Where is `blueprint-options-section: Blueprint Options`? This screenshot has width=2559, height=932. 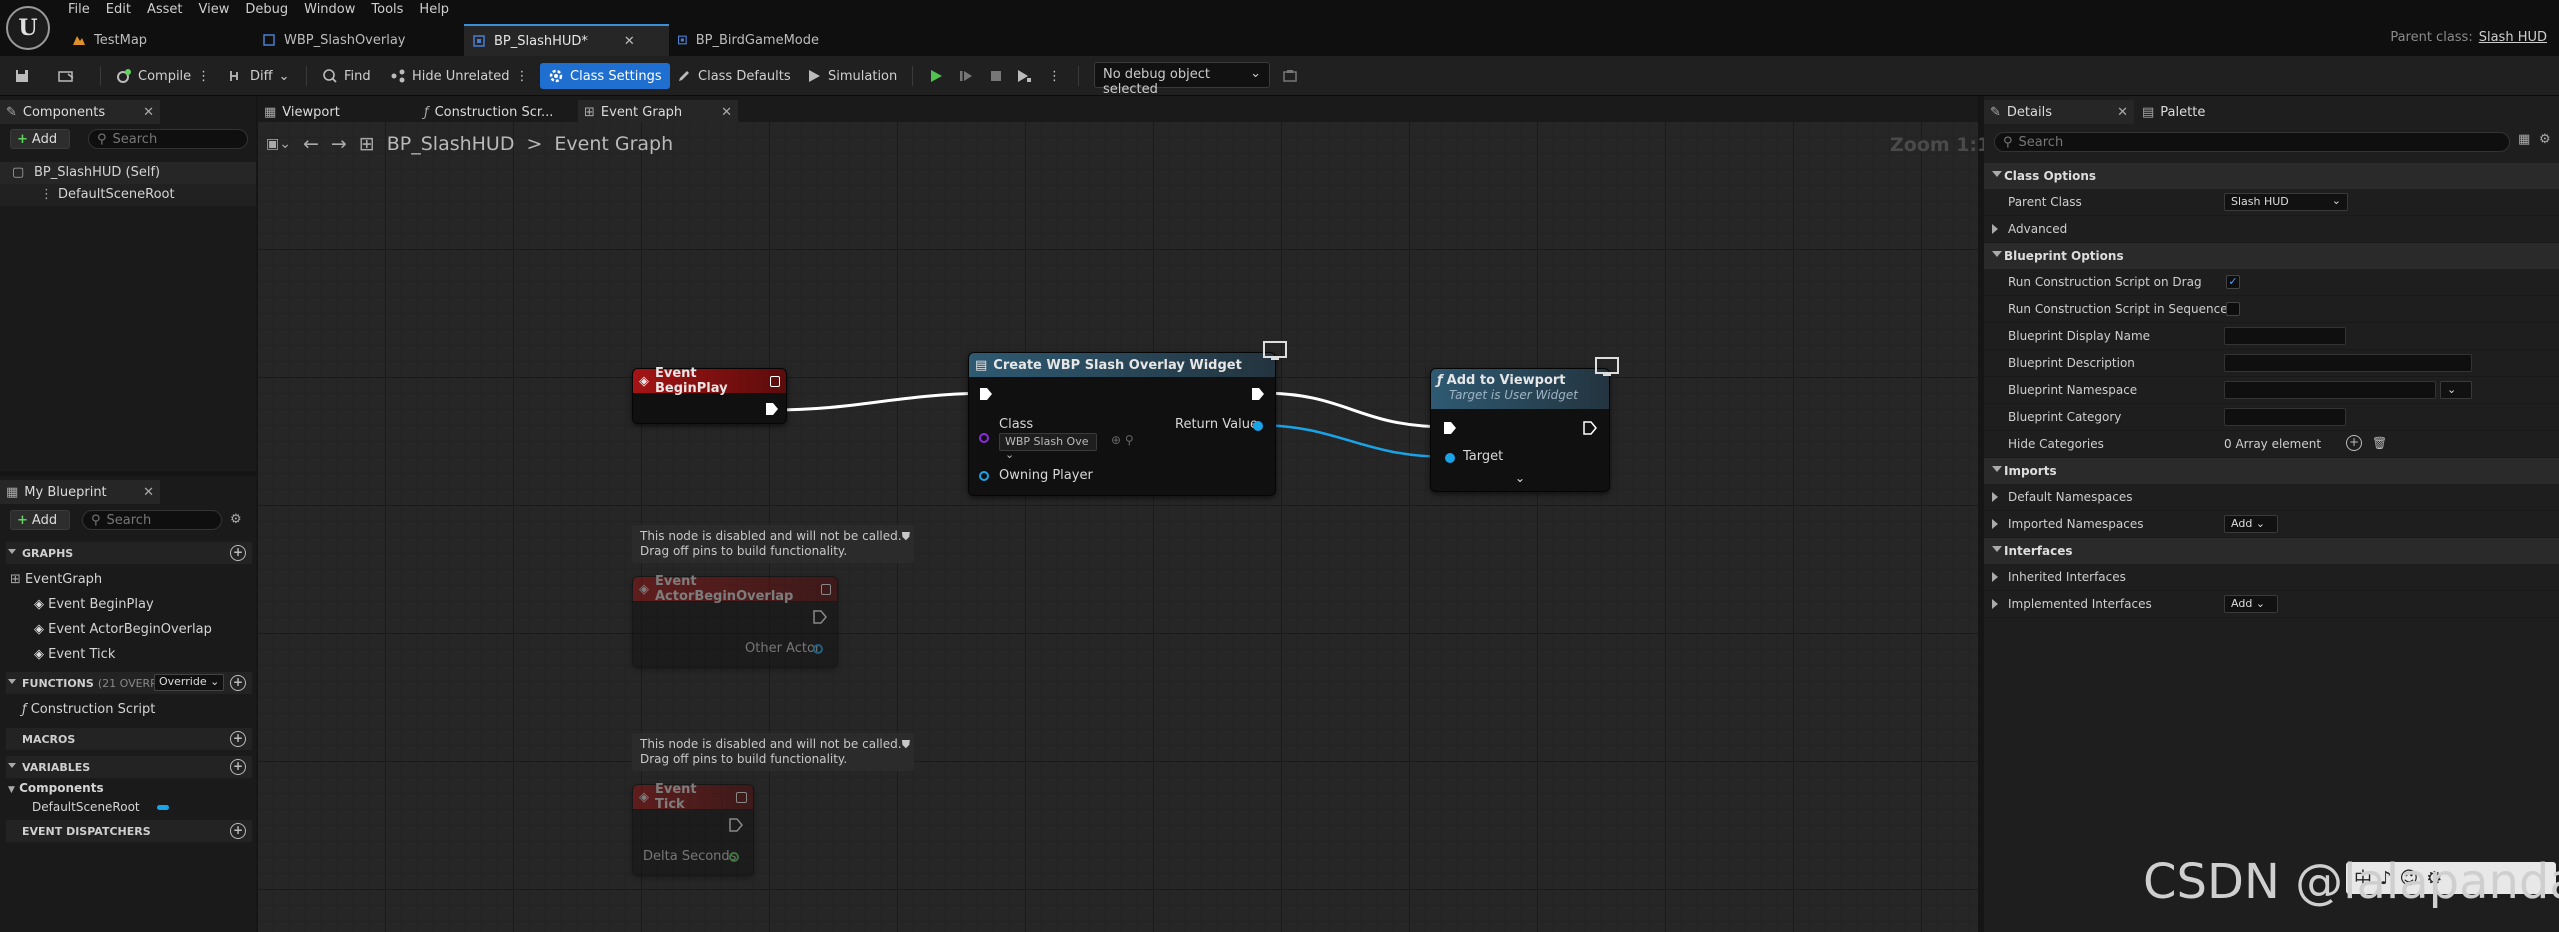 blueprint-options-section: Blueprint Options is located at coordinates (2271, 256).